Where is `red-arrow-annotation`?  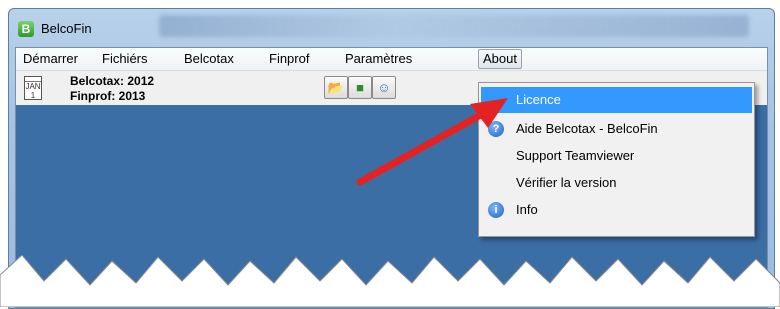
red-arrow-annotation is located at coordinates (432, 142).